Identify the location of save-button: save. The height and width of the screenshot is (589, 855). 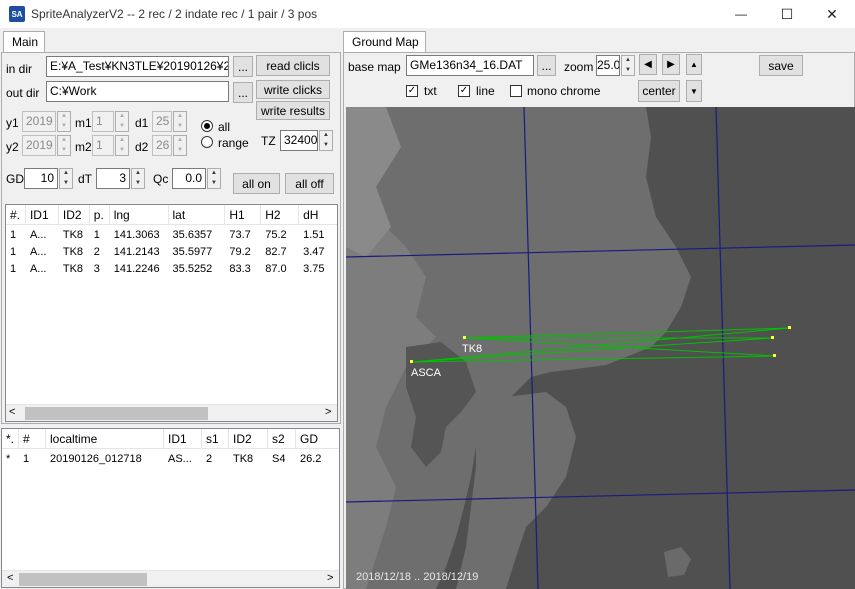
(781, 65).